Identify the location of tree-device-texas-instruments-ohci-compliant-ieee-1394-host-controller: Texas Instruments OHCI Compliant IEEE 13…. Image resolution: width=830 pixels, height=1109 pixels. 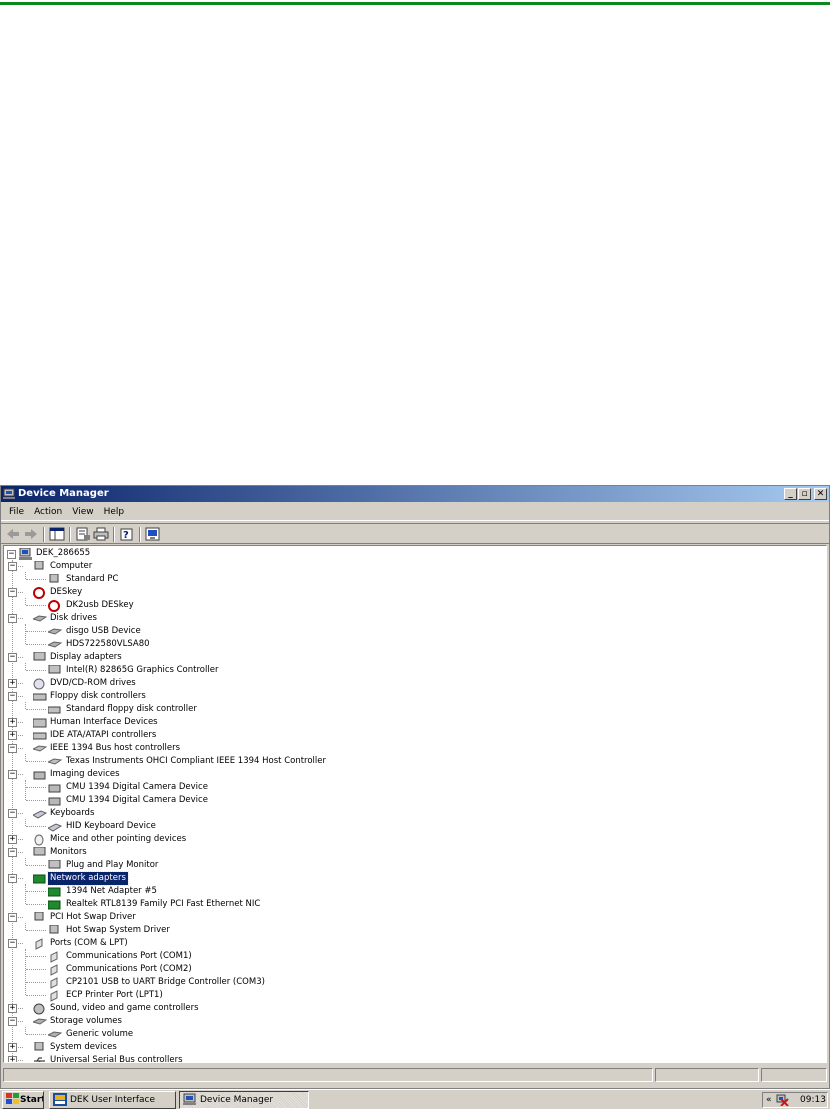
(196, 761).